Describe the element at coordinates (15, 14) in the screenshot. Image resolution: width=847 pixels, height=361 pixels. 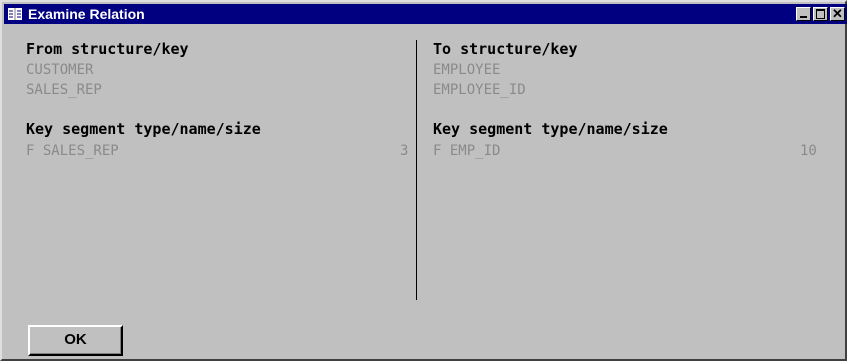
I see `book-icon` at that location.